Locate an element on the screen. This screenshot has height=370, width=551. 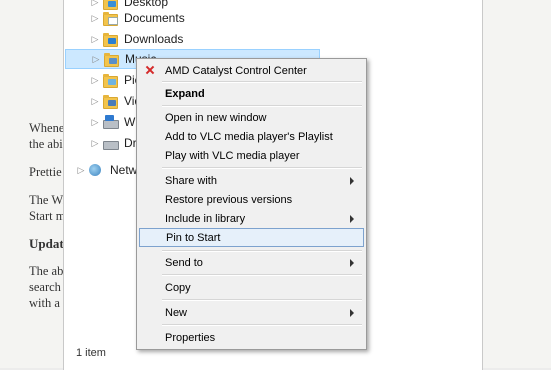
menu-item-open-new-window: Open in new window is located at coordinates (251, 117).